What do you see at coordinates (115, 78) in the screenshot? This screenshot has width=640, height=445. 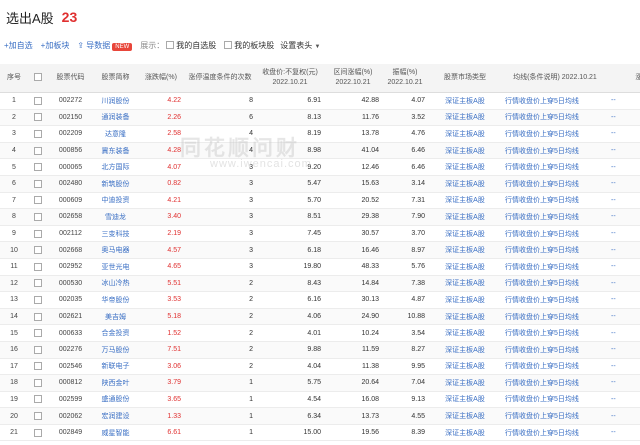 I see `col-header: 股票简称` at bounding box center [115, 78].